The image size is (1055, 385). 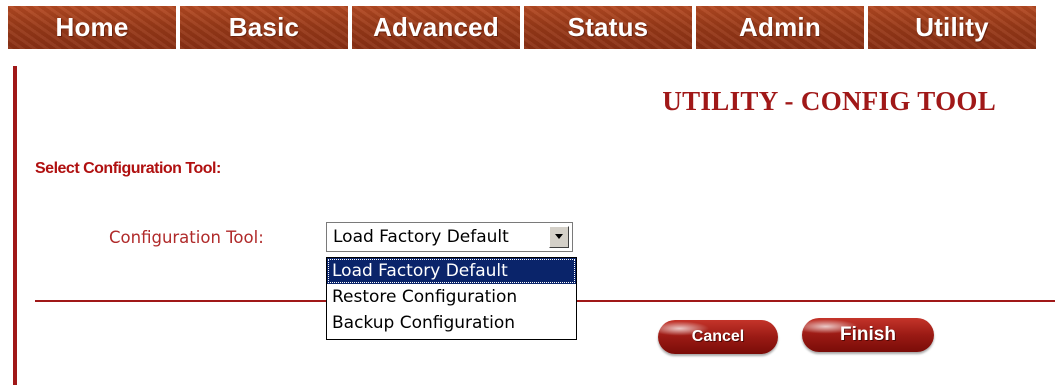 What do you see at coordinates (451, 271) in the screenshot?
I see `option-load-factory-default: Load Factory Default` at bounding box center [451, 271].